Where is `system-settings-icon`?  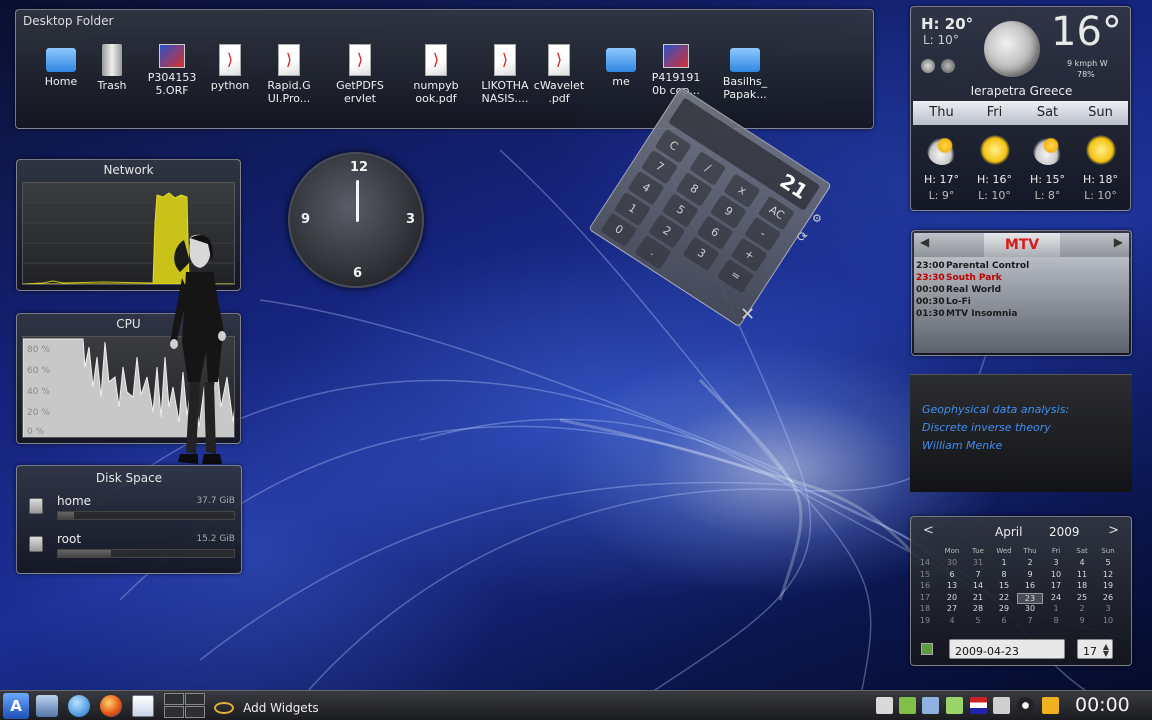 system-settings-icon is located at coordinates (47, 706).